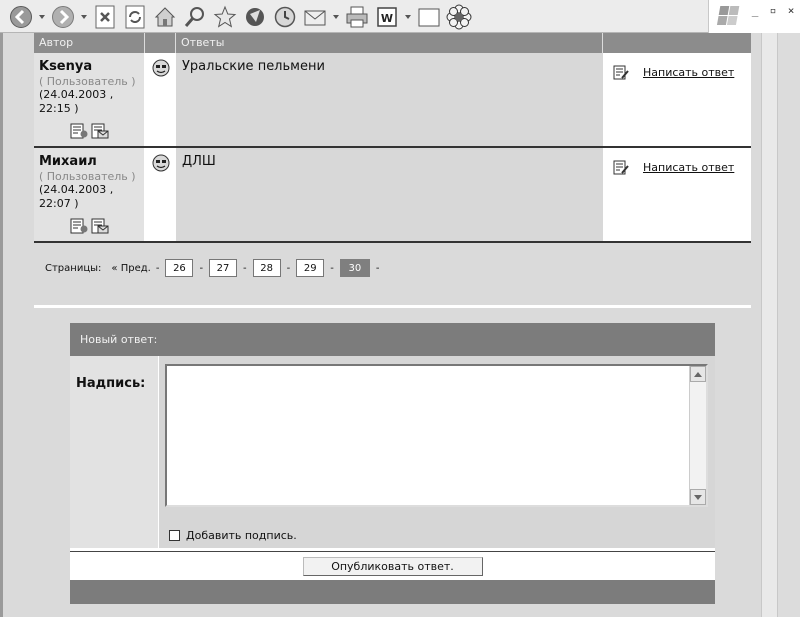 This screenshot has width=800, height=617. I want to click on table-header: Автор Ответы, so click(392, 43).